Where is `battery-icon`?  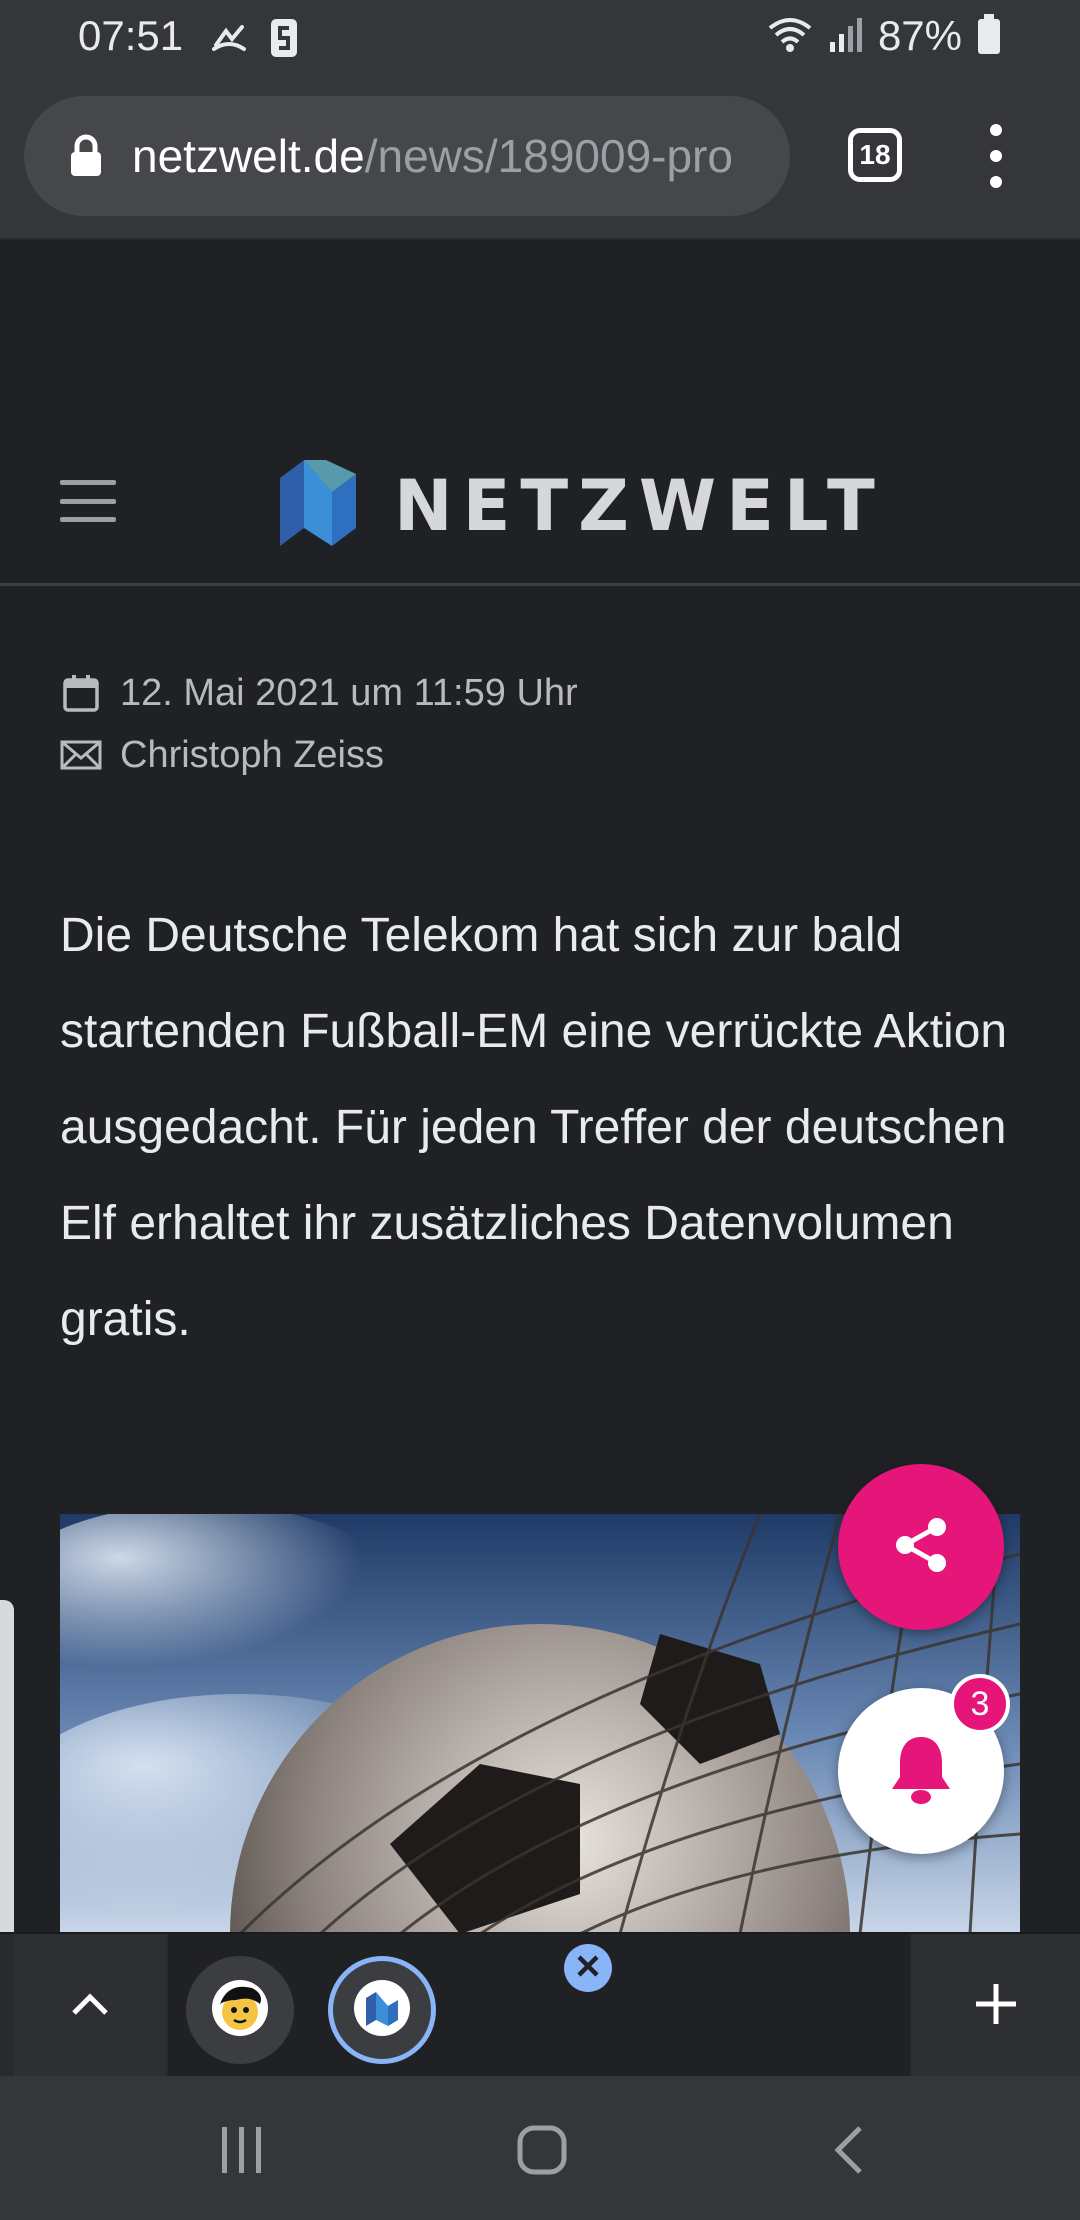
battery-icon is located at coordinates (989, 36).